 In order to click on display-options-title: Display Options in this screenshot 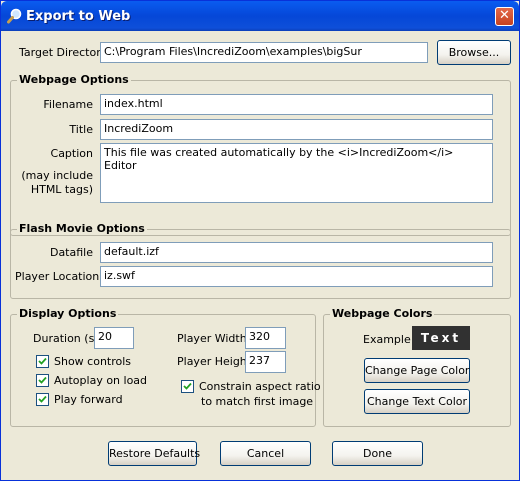, I will do `click(68, 313)`.